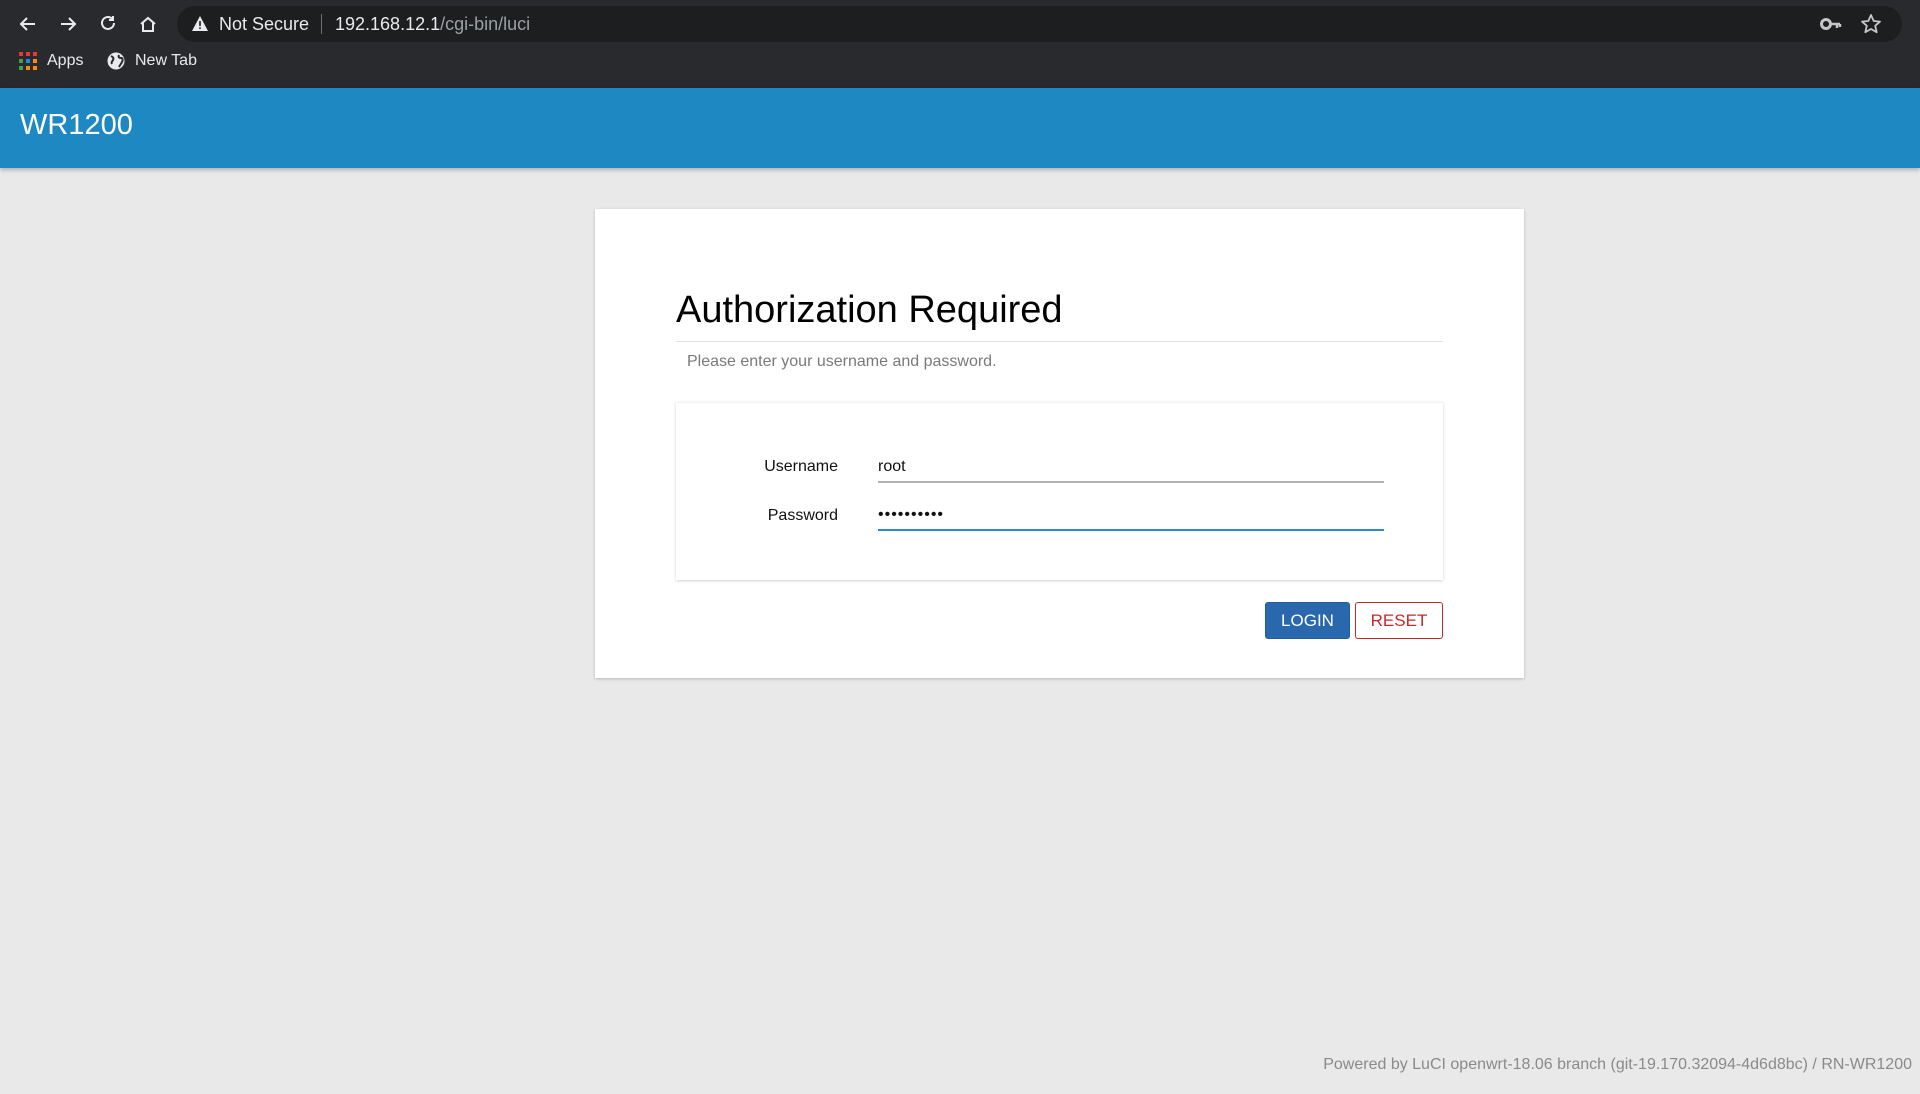 The image size is (1920, 1094). Describe the element at coordinates (1059, 341) in the screenshot. I see `title-divider` at that location.